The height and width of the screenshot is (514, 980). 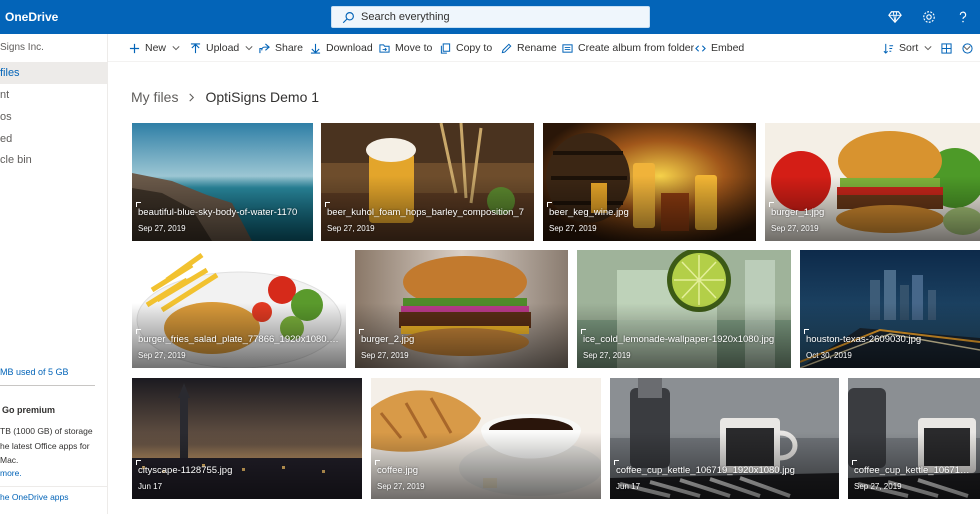 I want to click on help-icon, so click(x=963, y=17).